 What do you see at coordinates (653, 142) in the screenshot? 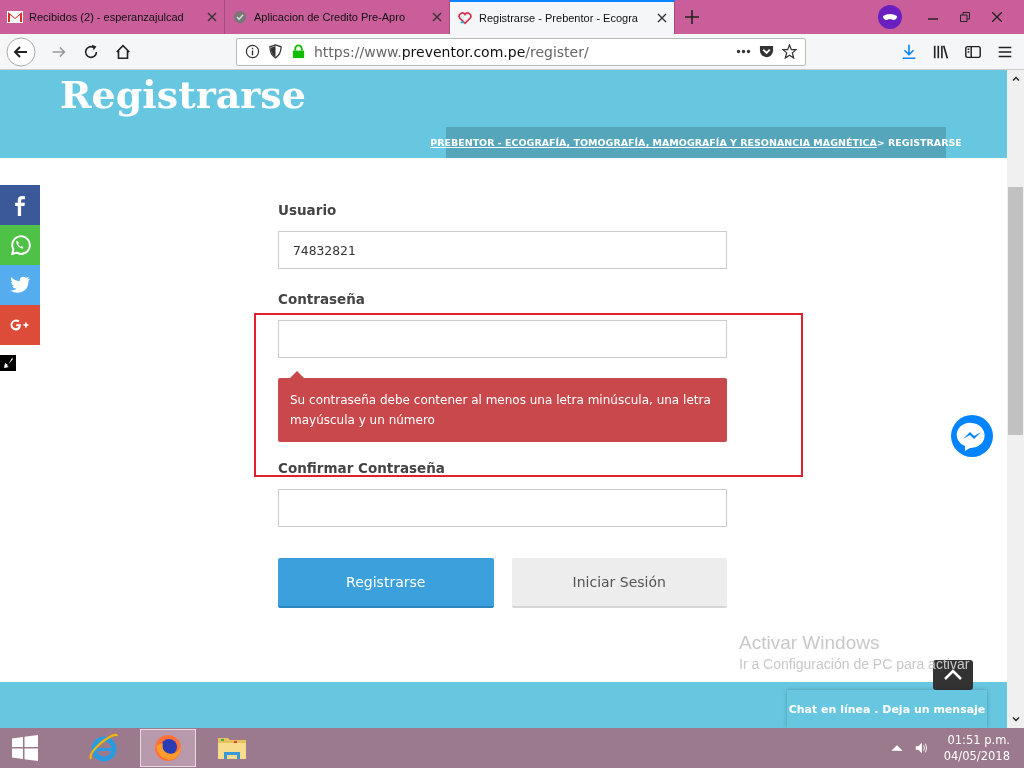
I see `breadcrumb-link: PREBENTOR - ECOGRAFÍA, TOMOGRAFÍA, MAMOGRAFÍA Y RESONANCIA MAGNÉTICA` at bounding box center [653, 142].